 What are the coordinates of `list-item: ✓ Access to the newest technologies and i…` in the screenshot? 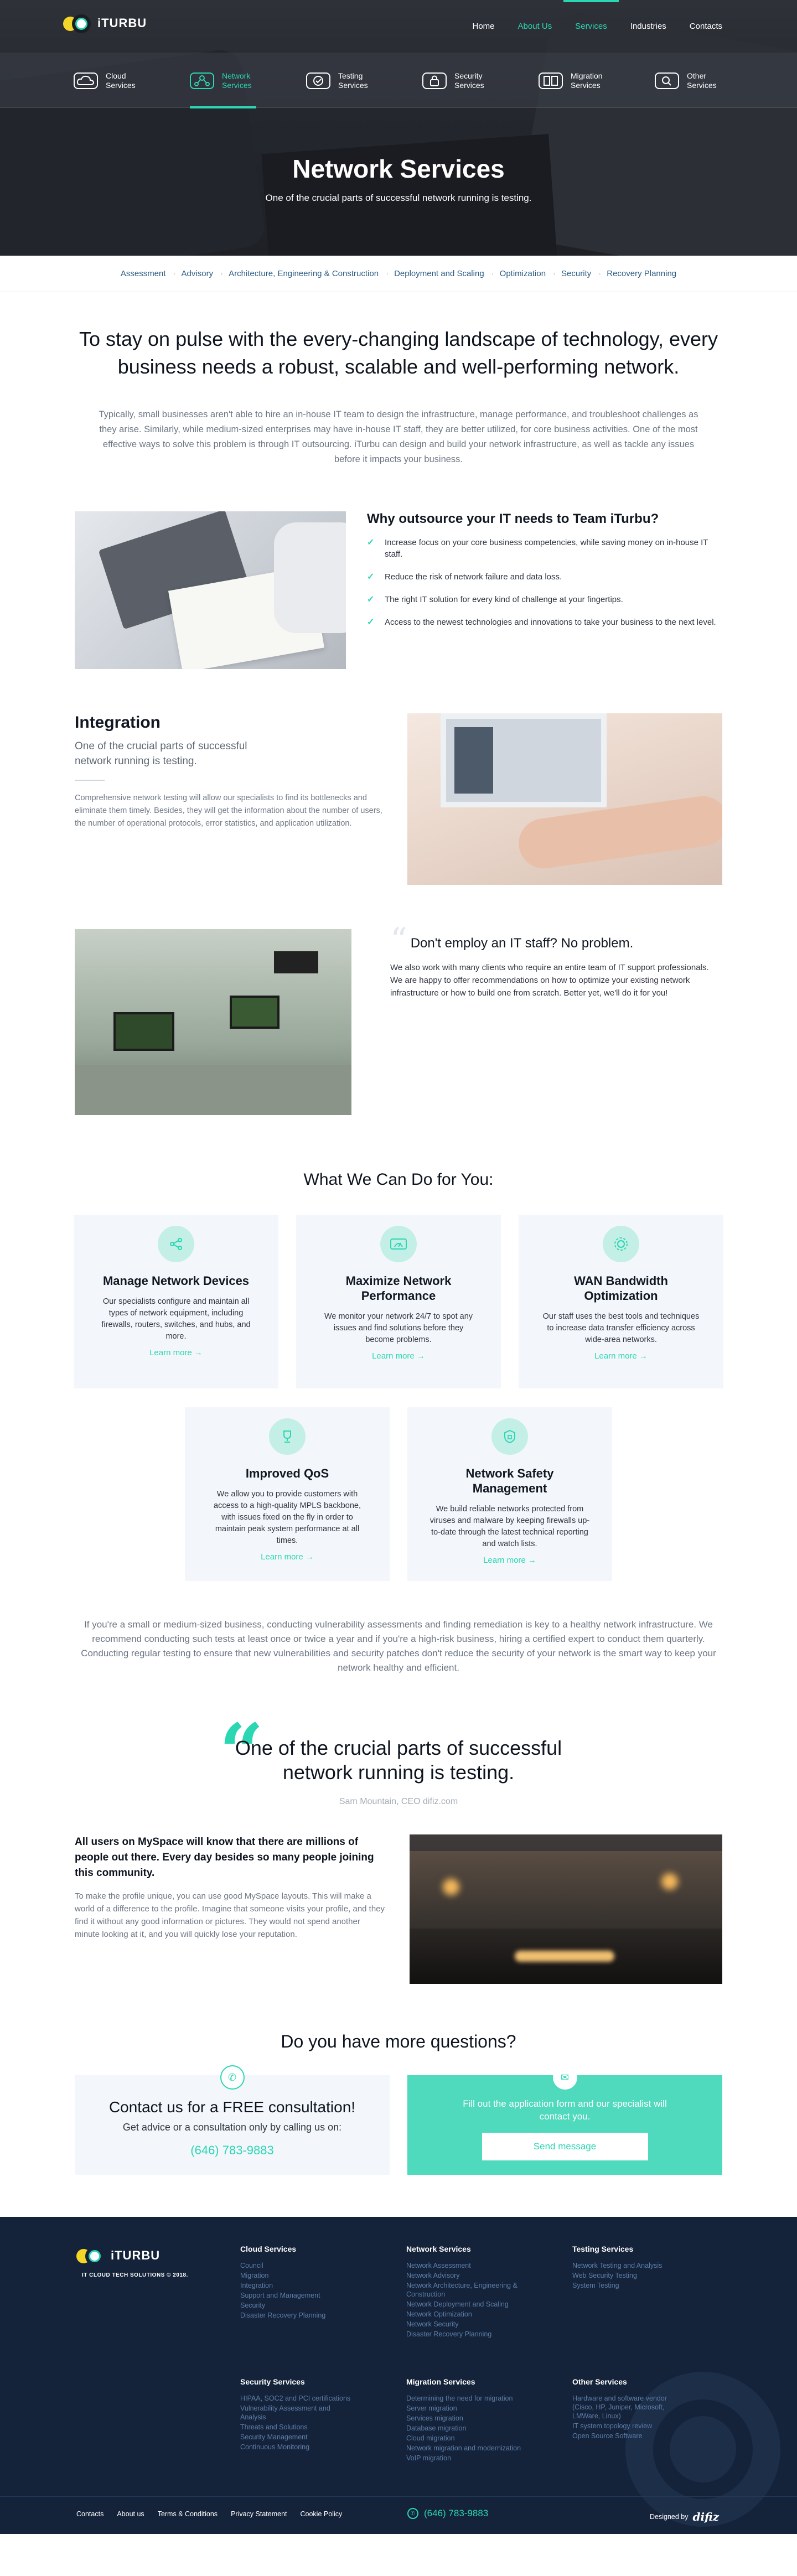 It's located at (542, 622).